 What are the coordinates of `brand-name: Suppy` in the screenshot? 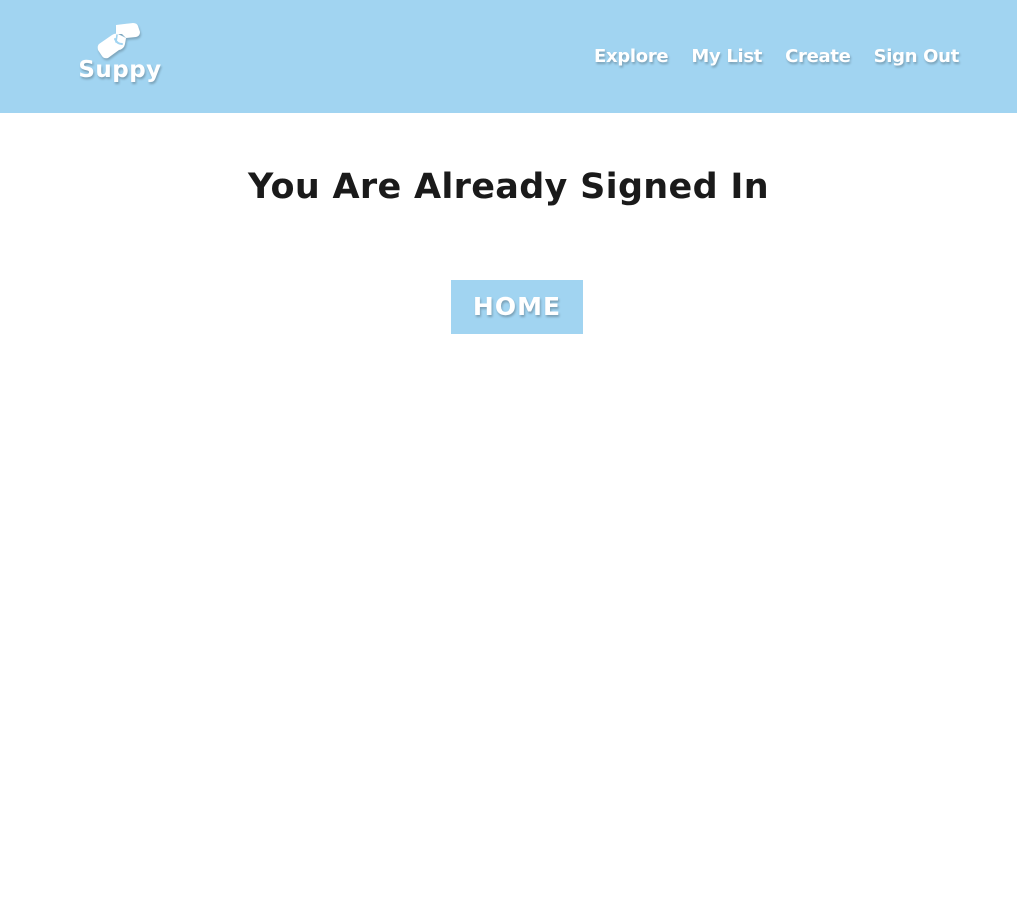 It's located at (120, 70).